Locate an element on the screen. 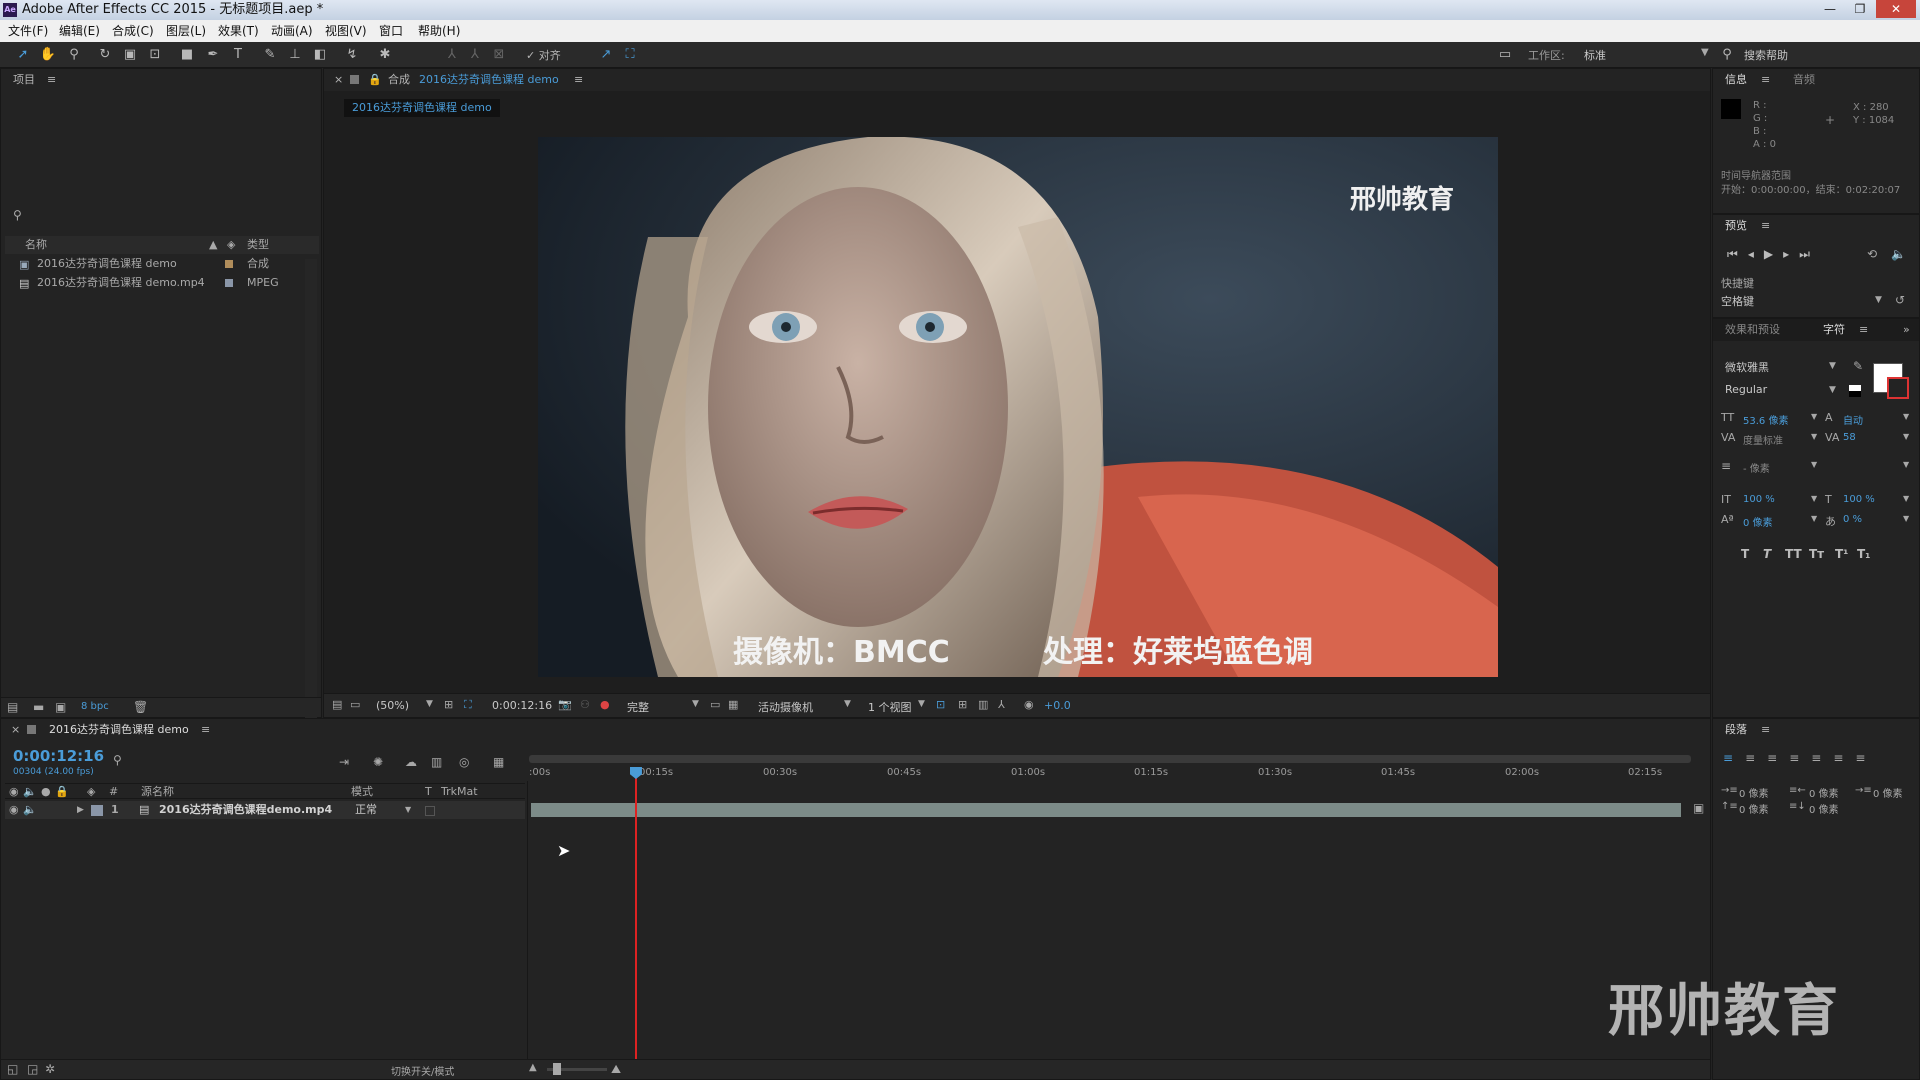 This screenshot has height=1080, width=1920. small-caps-button: Tт is located at coordinates (1816, 554).